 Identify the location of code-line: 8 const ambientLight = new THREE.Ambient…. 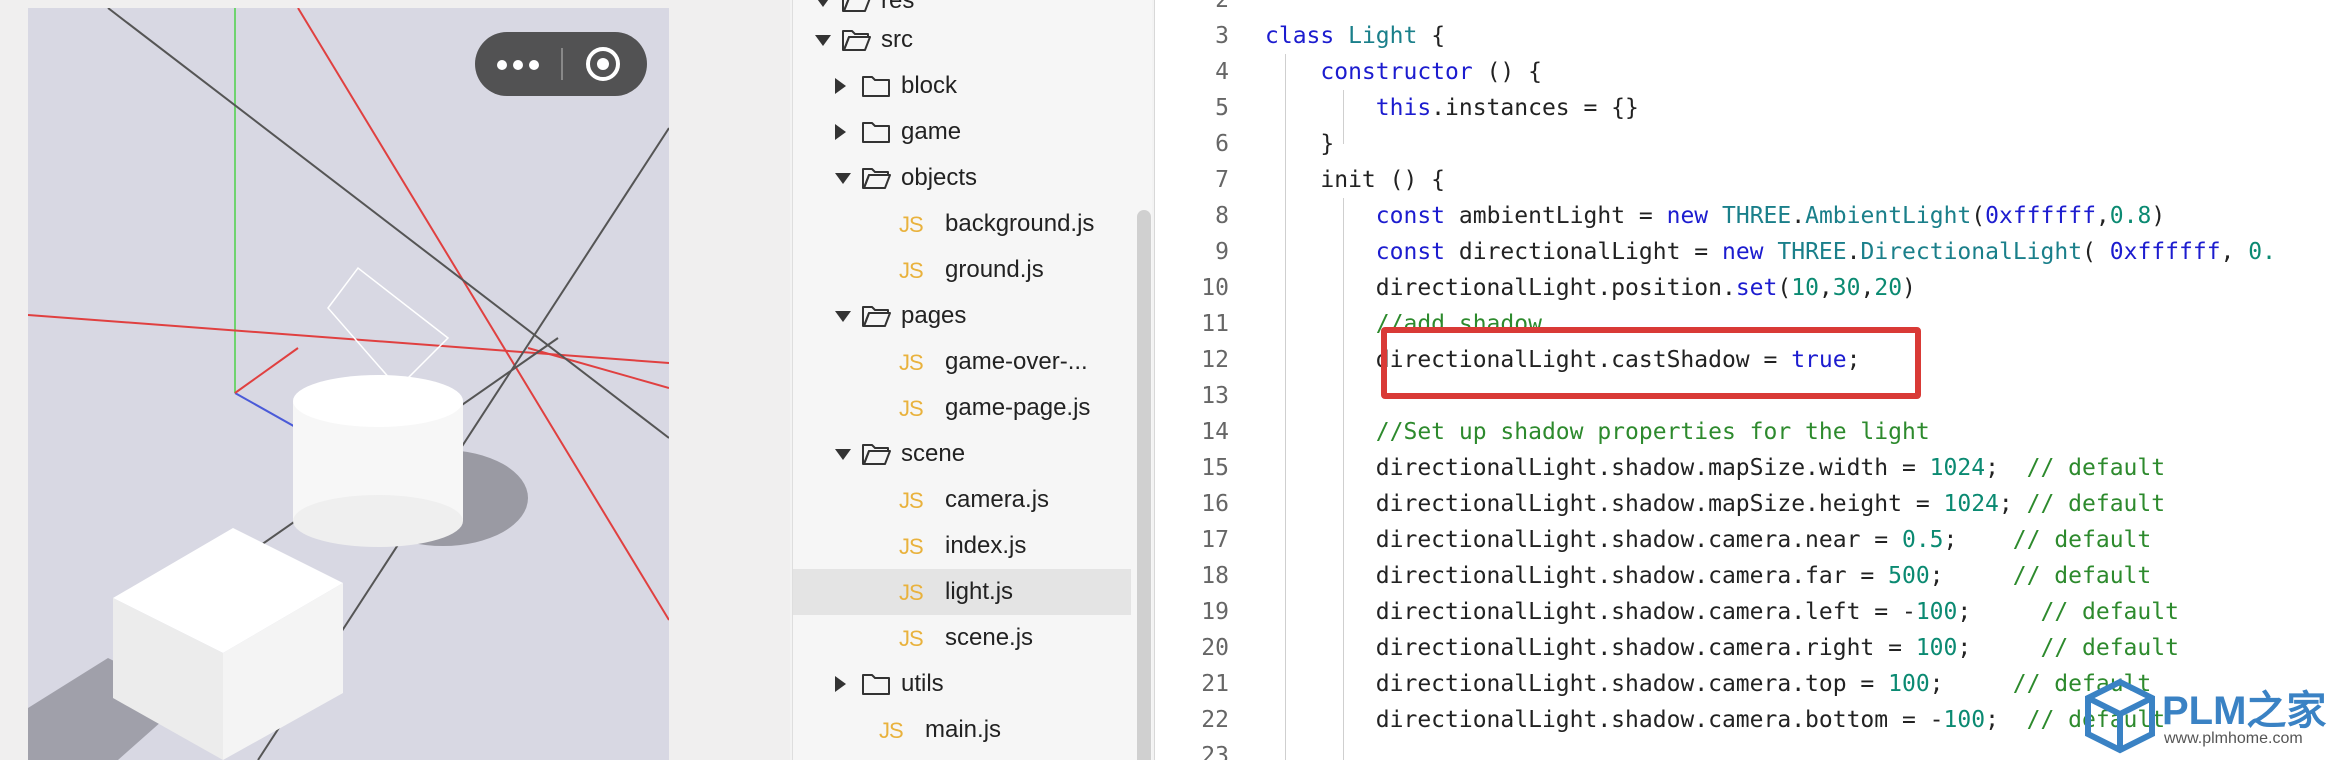
(1742, 216).